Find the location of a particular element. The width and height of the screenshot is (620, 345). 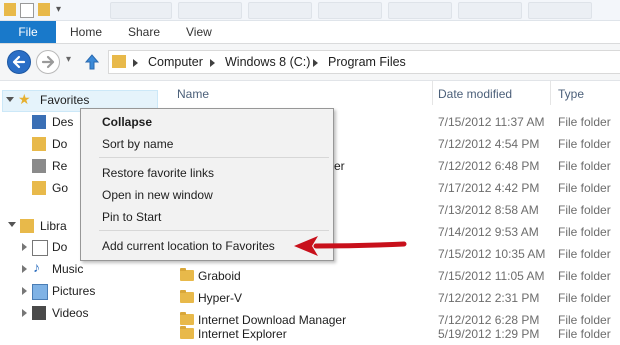

navigation-bar: ▾ Computer Windows 8 (C:) Program Files is located at coordinates (310, 62).